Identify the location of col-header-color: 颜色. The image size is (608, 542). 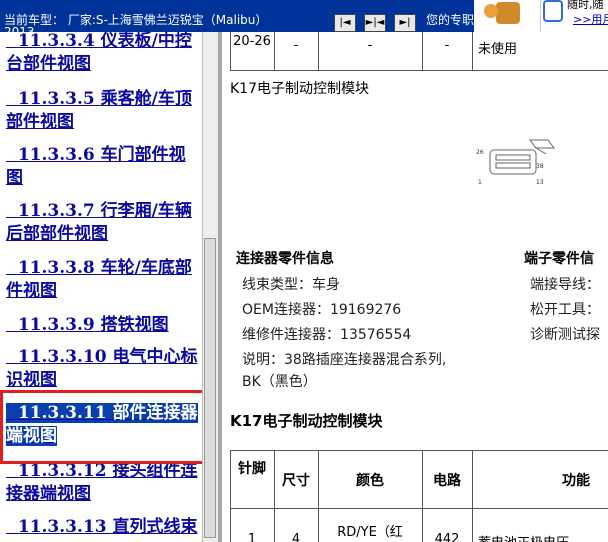
(370, 481).